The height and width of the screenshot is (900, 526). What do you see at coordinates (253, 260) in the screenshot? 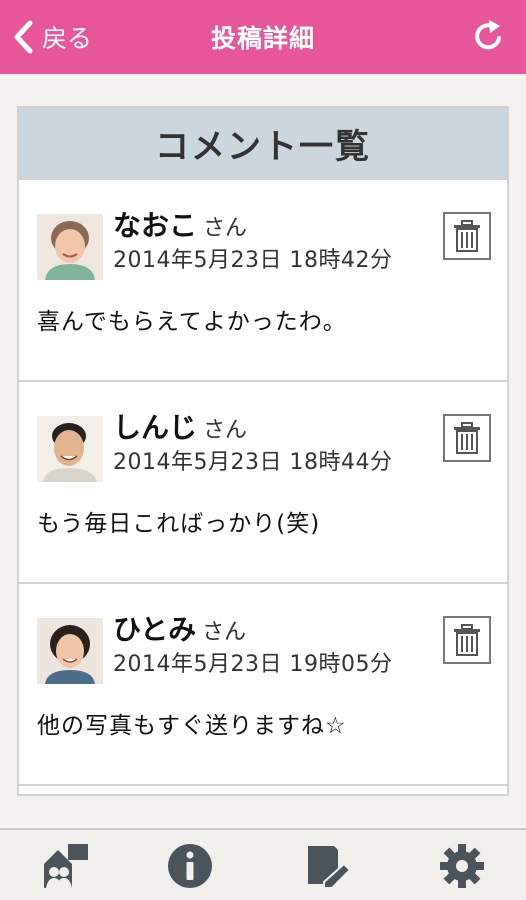
I see `comment-timestamp: 2014年5月23日 18時42分` at bounding box center [253, 260].